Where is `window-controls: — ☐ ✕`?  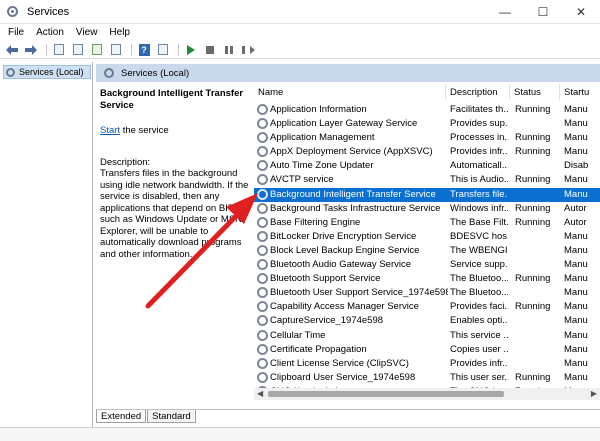
window-controls: — ☐ ✕ is located at coordinates (543, 12).